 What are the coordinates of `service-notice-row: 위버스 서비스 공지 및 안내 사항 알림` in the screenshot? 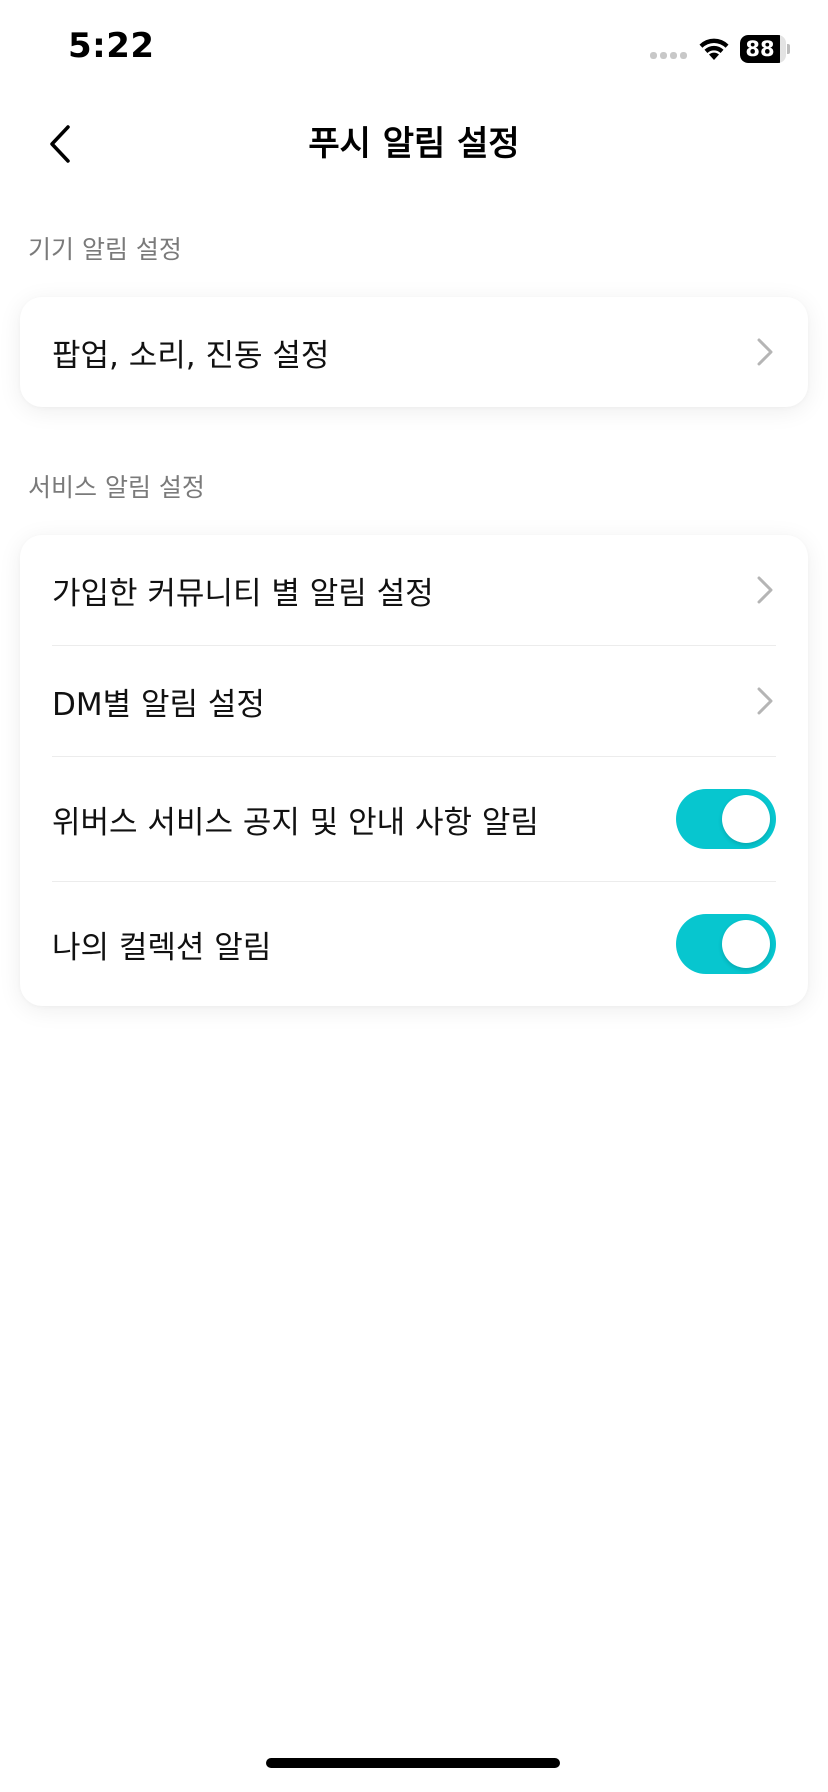 It's located at (414, 818).